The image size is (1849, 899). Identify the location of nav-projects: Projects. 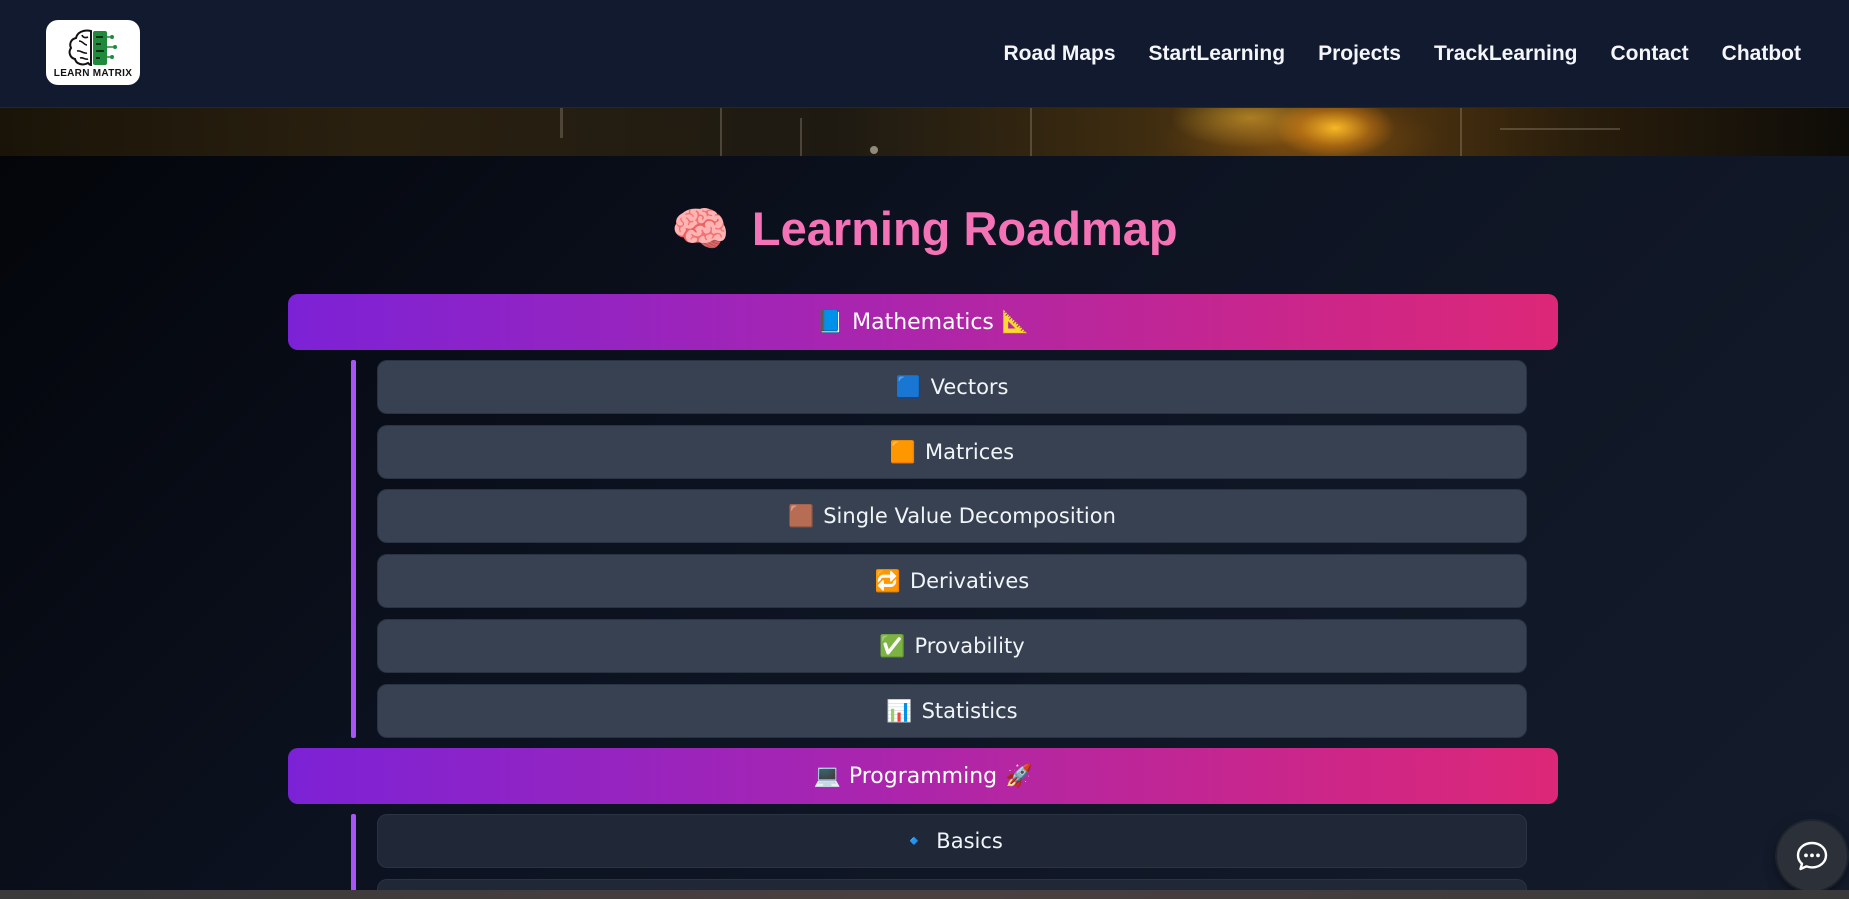
(1359, 54).